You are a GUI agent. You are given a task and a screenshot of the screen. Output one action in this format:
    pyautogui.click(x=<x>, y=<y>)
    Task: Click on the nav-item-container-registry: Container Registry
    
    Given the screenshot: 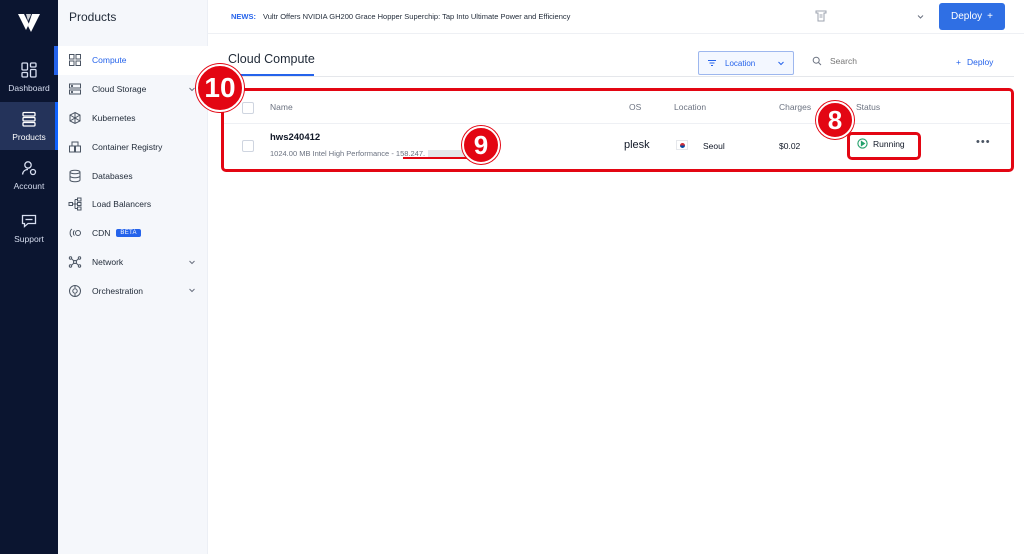 What is the action you would take?
    pyautogui.click(x=133, y=146)
    